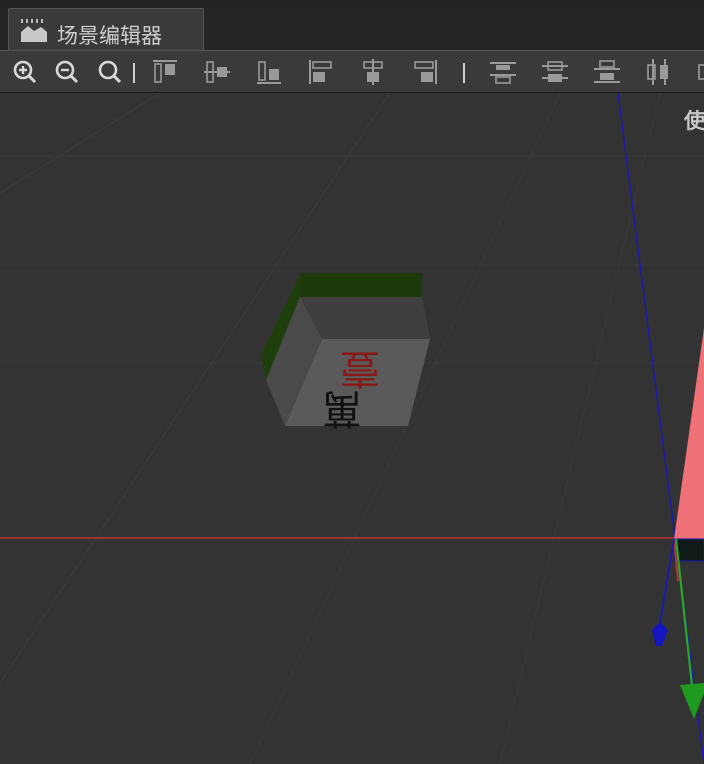 The width and height of the screenshot is (704, 764). I want to click on distribute-horizontal-button, so click(700, 72).